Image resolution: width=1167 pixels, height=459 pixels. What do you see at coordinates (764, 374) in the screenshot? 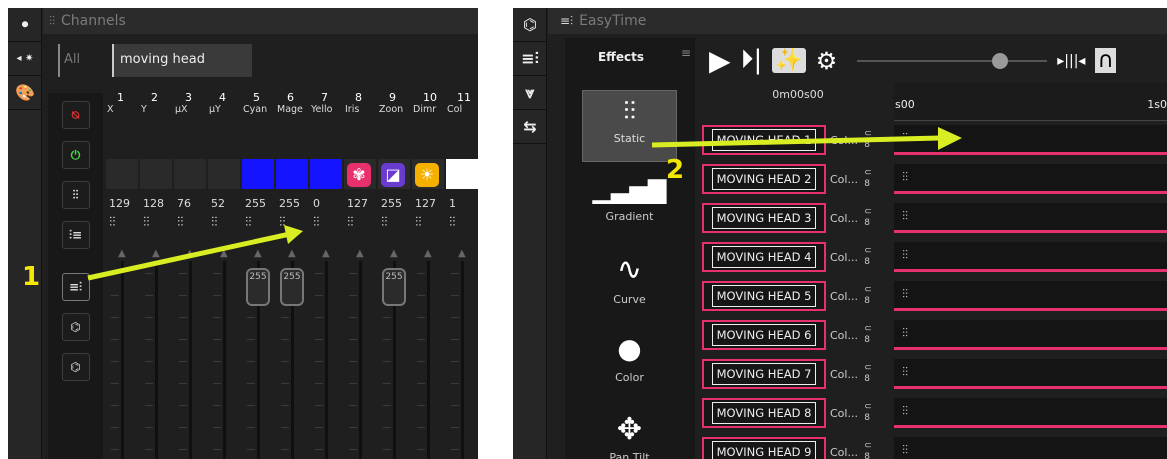
I see `fixture-name-box: MOVING HEAD 7` at bounding box center [764, 374].